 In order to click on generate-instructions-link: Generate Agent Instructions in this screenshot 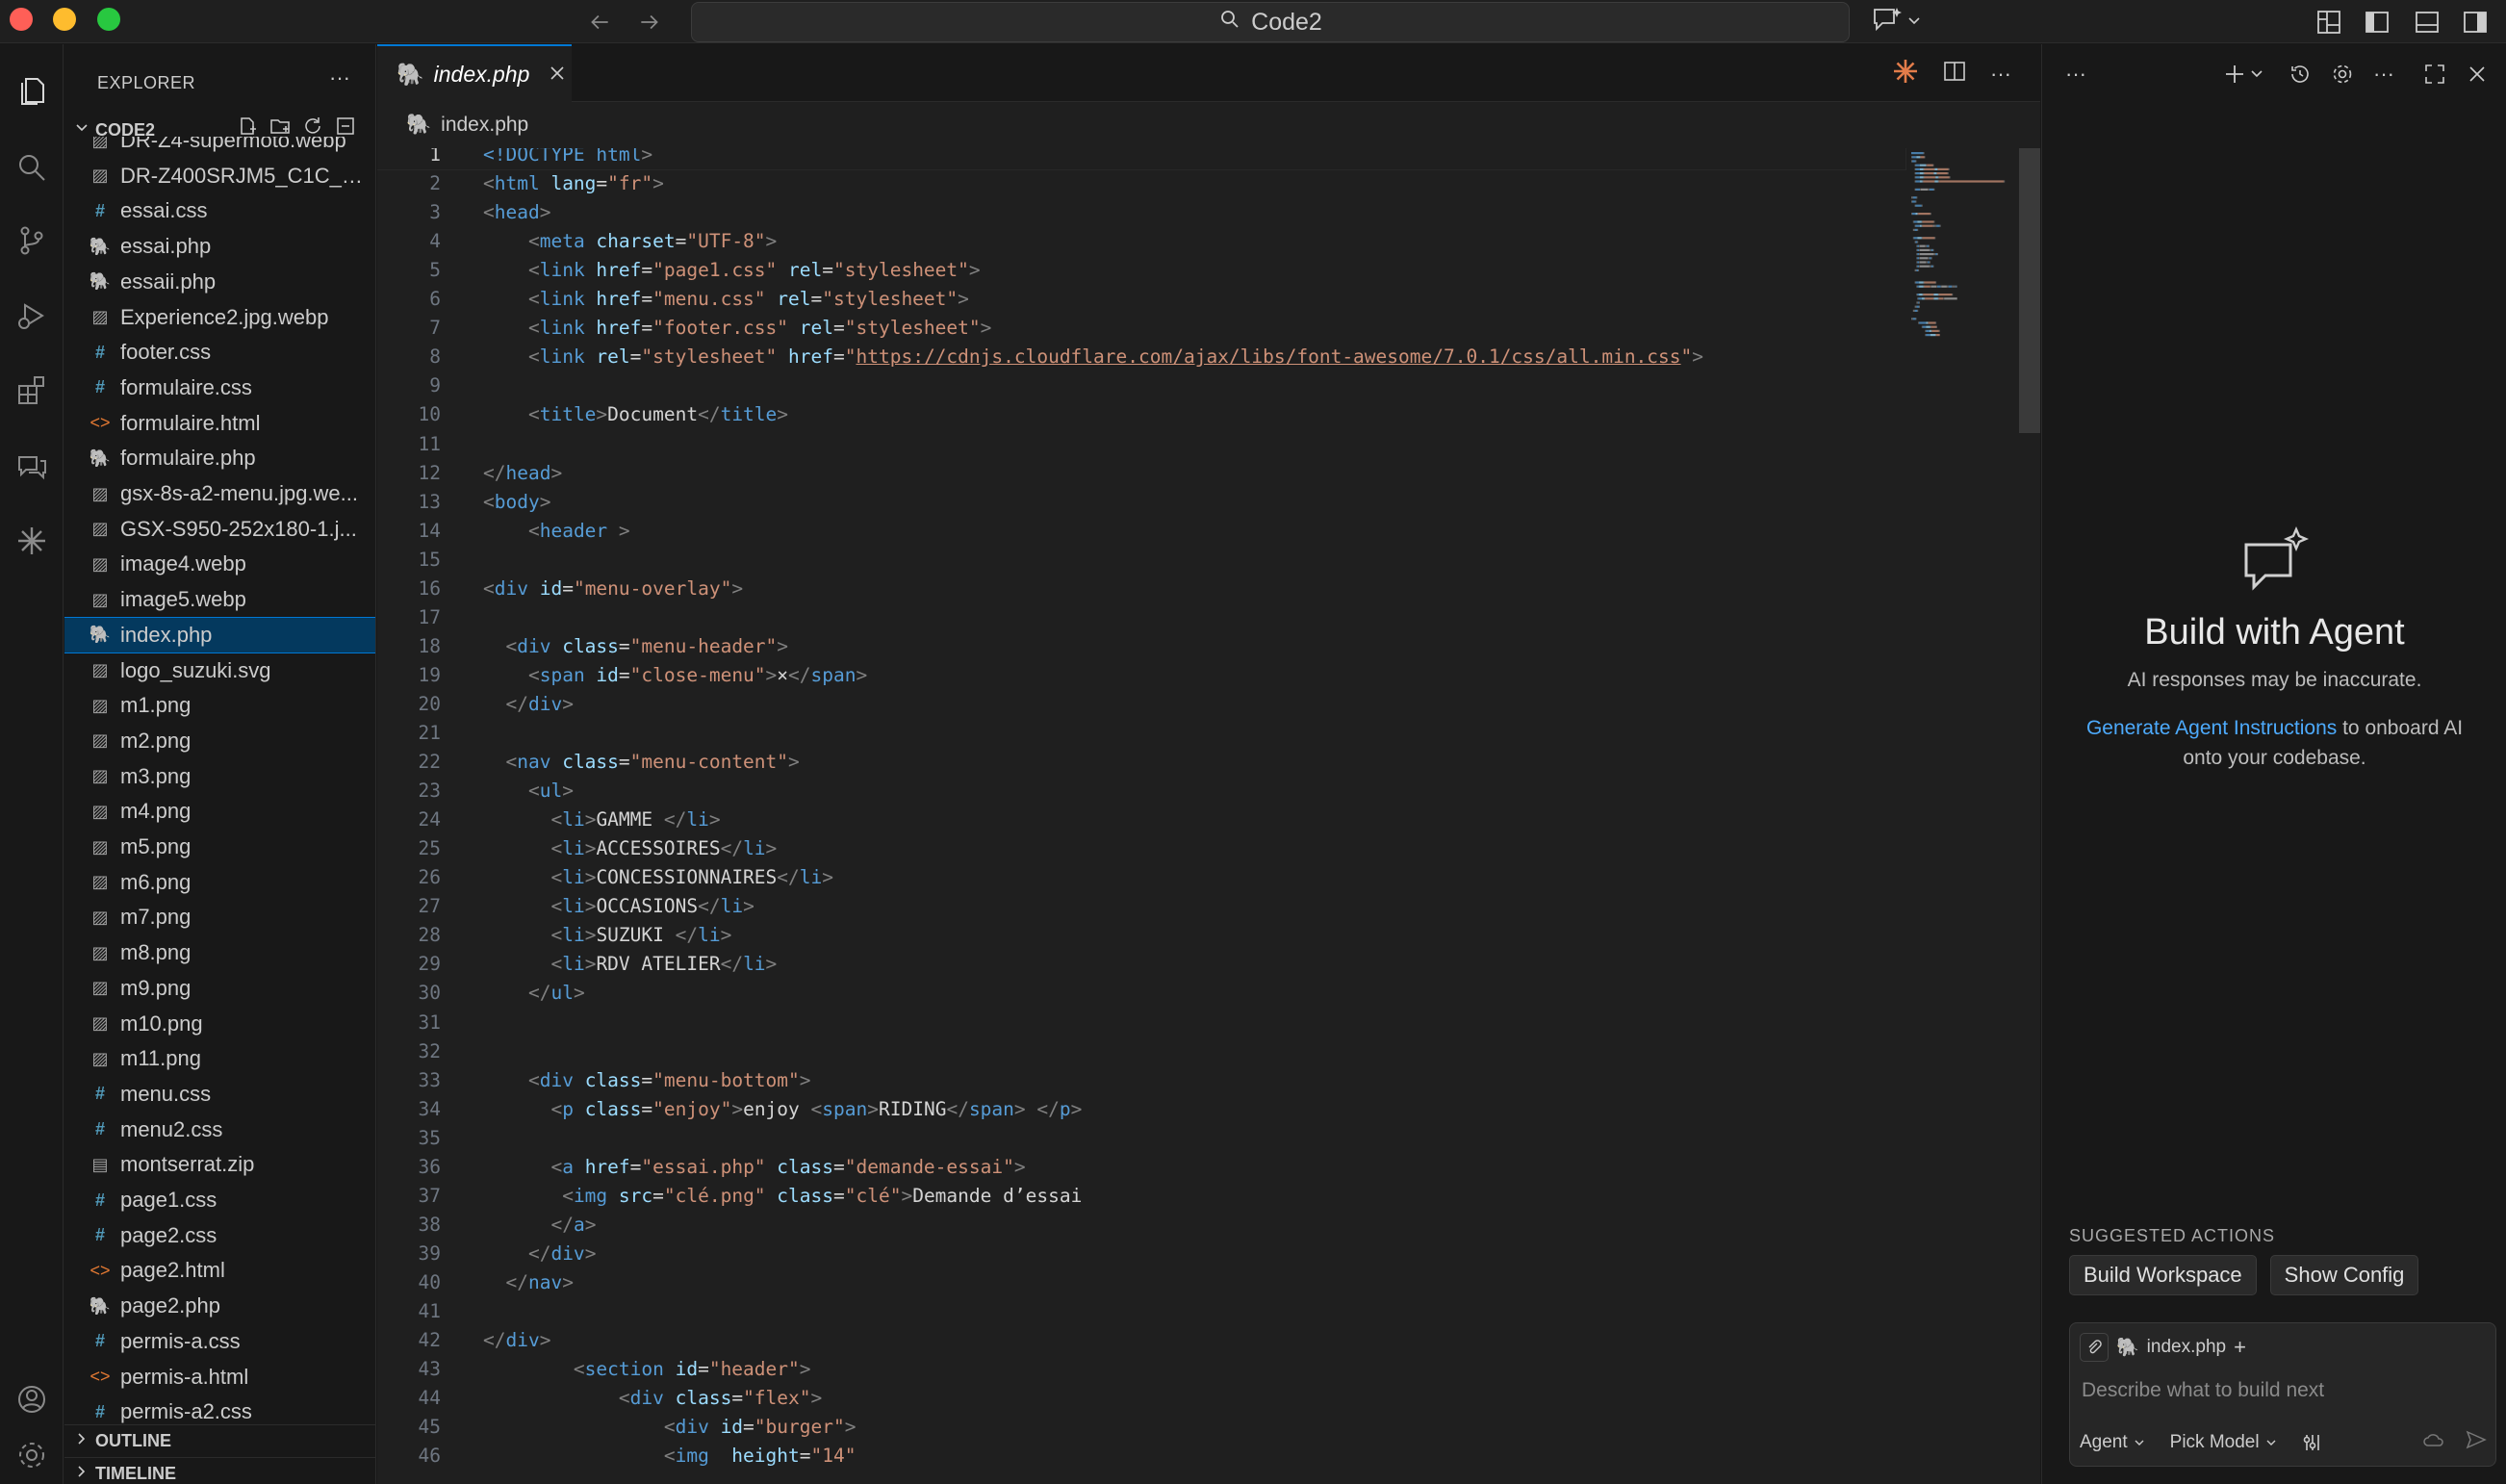, I will do `click(2211, 728)`.